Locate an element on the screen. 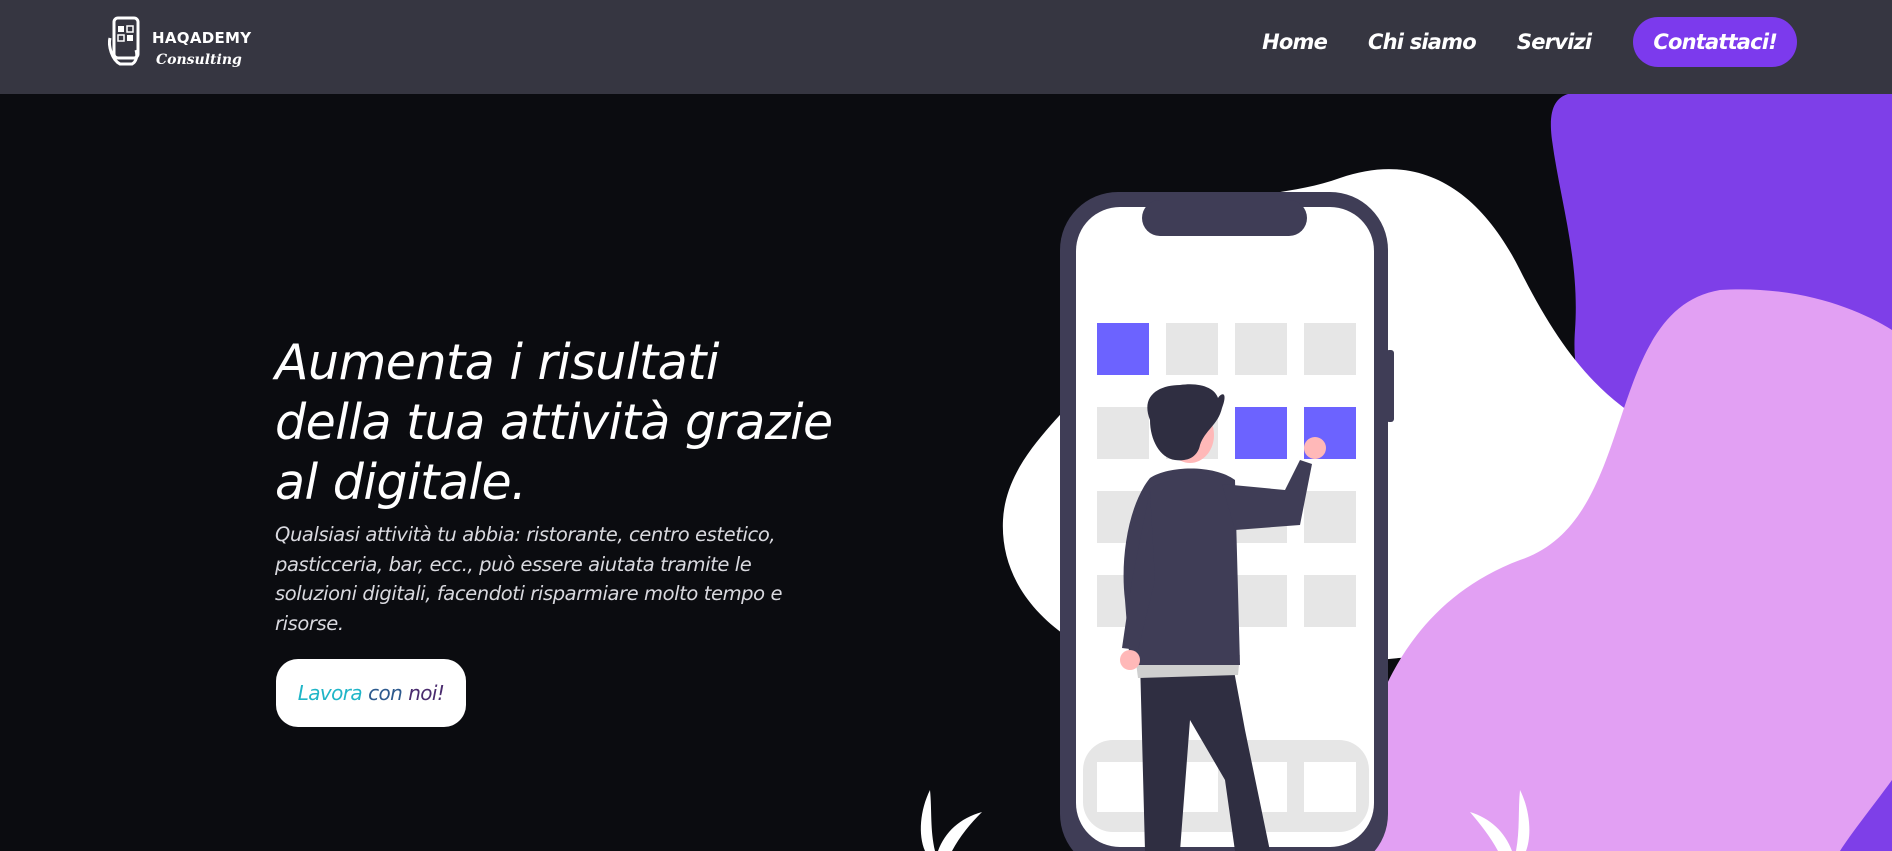 This screenshot has width=1892, height=851. phone-notch is located at coordinates (1224, 218).